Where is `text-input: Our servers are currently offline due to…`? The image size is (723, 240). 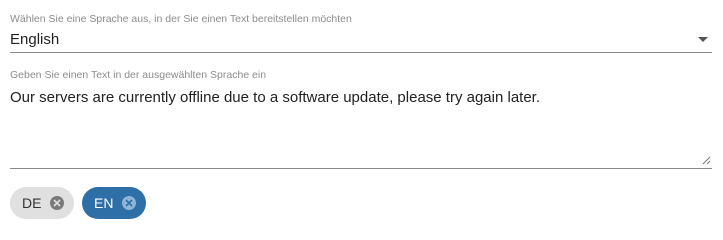 text-input: Our servers are currently offline due to… is located at coordinates (355, 98).